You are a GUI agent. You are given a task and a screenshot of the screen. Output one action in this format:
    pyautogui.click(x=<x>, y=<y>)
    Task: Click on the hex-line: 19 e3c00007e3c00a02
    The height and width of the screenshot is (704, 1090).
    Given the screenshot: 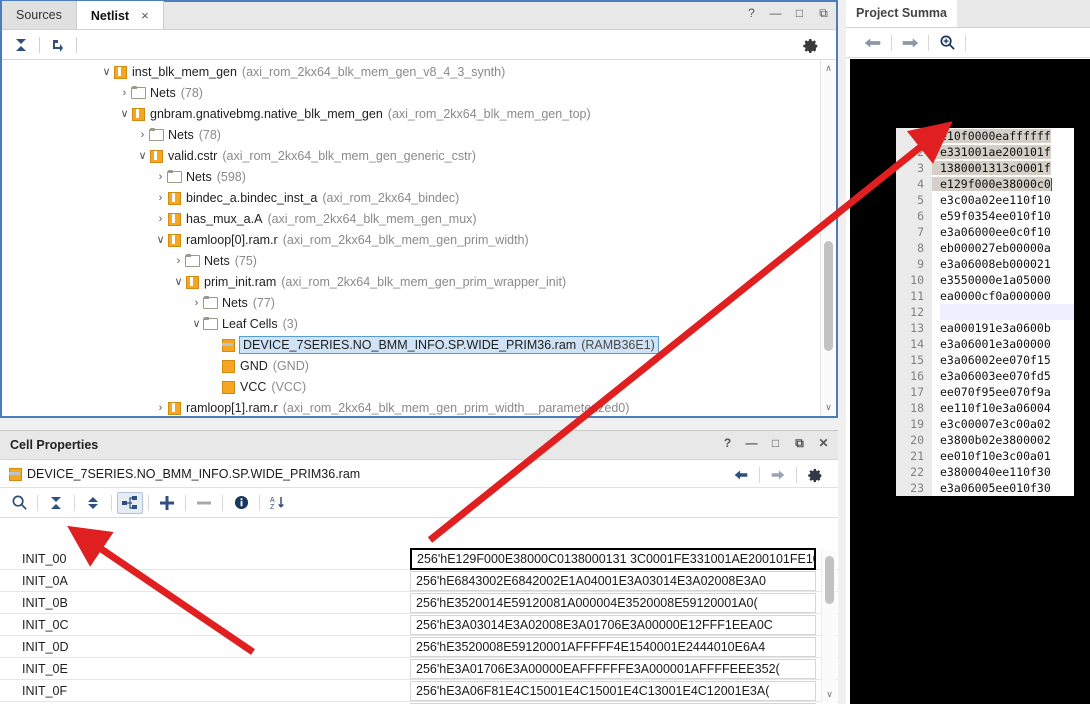 What is the action you would take?
    pyautogui.click(x=985, y=424)
    